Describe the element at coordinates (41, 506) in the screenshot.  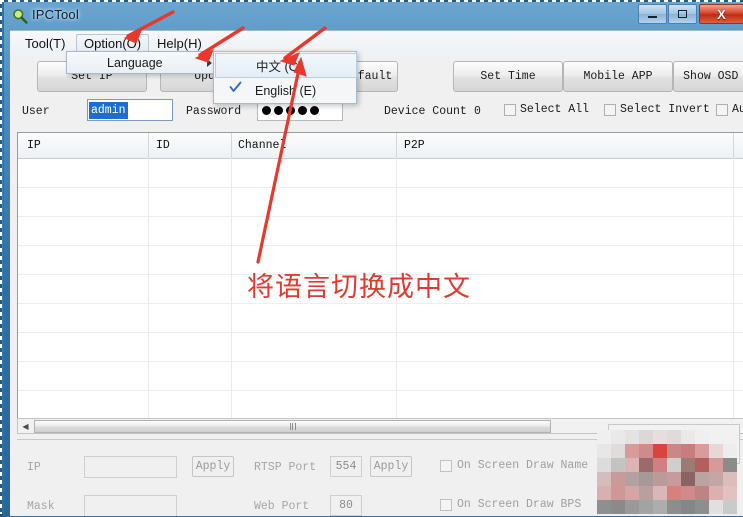
I see `mask-field-label: Mask` at that location.